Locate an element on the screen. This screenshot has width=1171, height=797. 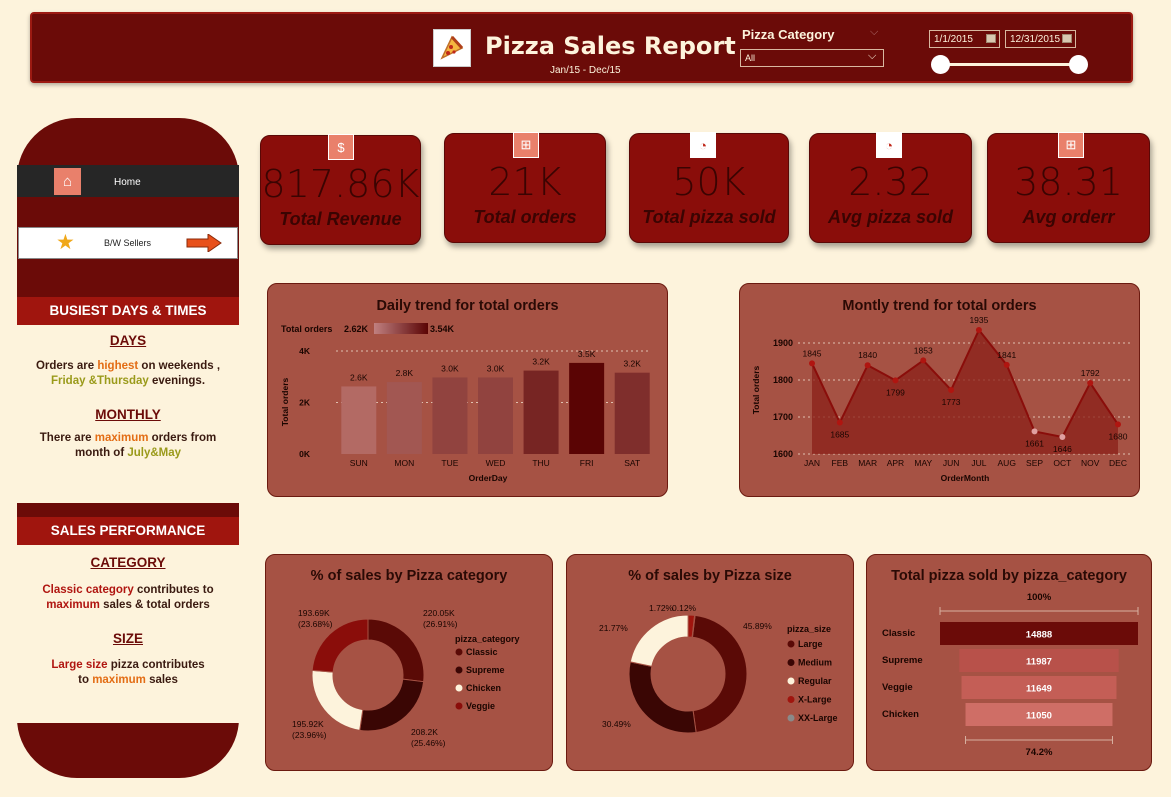
date-slider-end-handle is located at coordinates (1078, 64).